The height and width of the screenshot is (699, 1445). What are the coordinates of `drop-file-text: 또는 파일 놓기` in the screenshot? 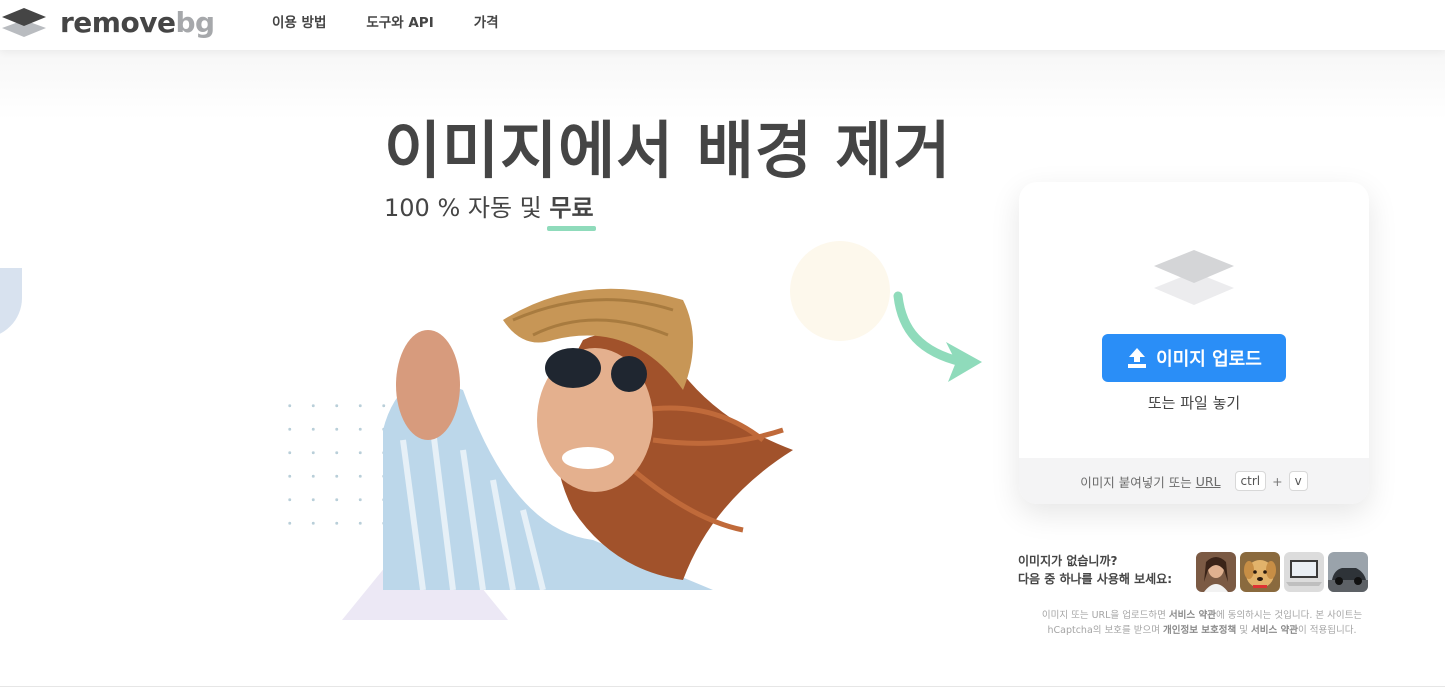 It's located at (1194, 403).